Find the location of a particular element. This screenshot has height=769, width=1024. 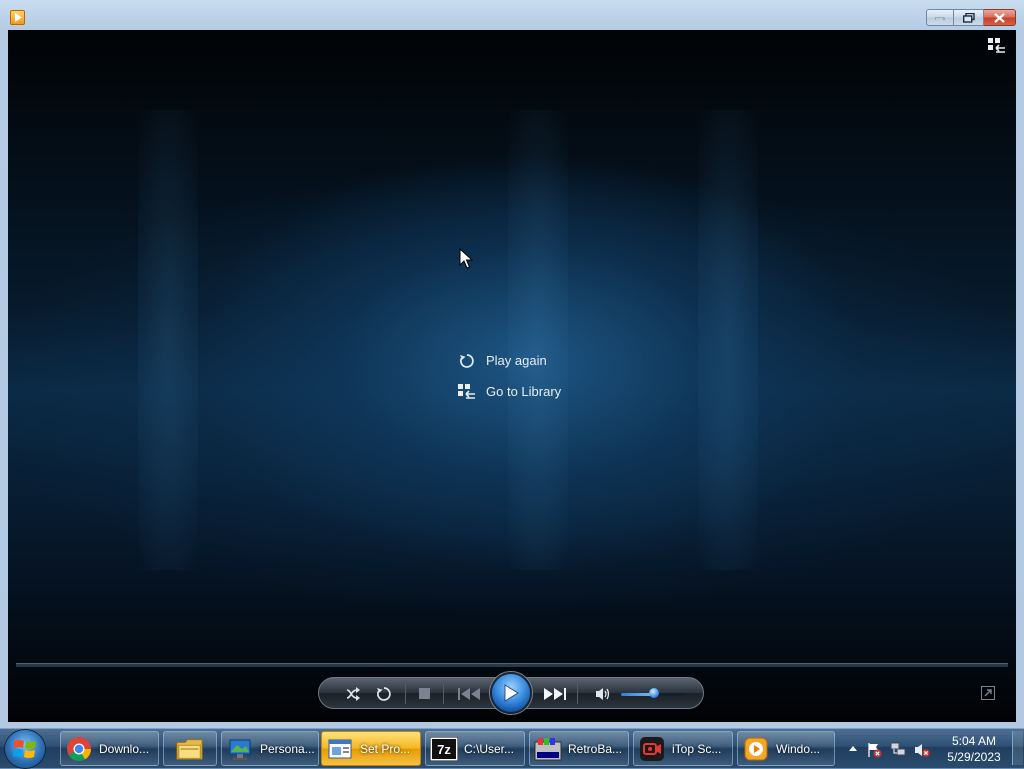

next-button is located at coordinates (556, 694).